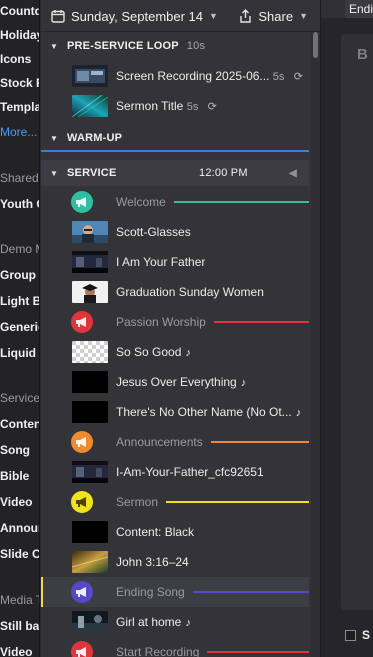 This screenshot has height=657, width=373. Describe the element at coordinates (19, 107) in the screenshot. I see `sidebar-item: Templates` at that location.